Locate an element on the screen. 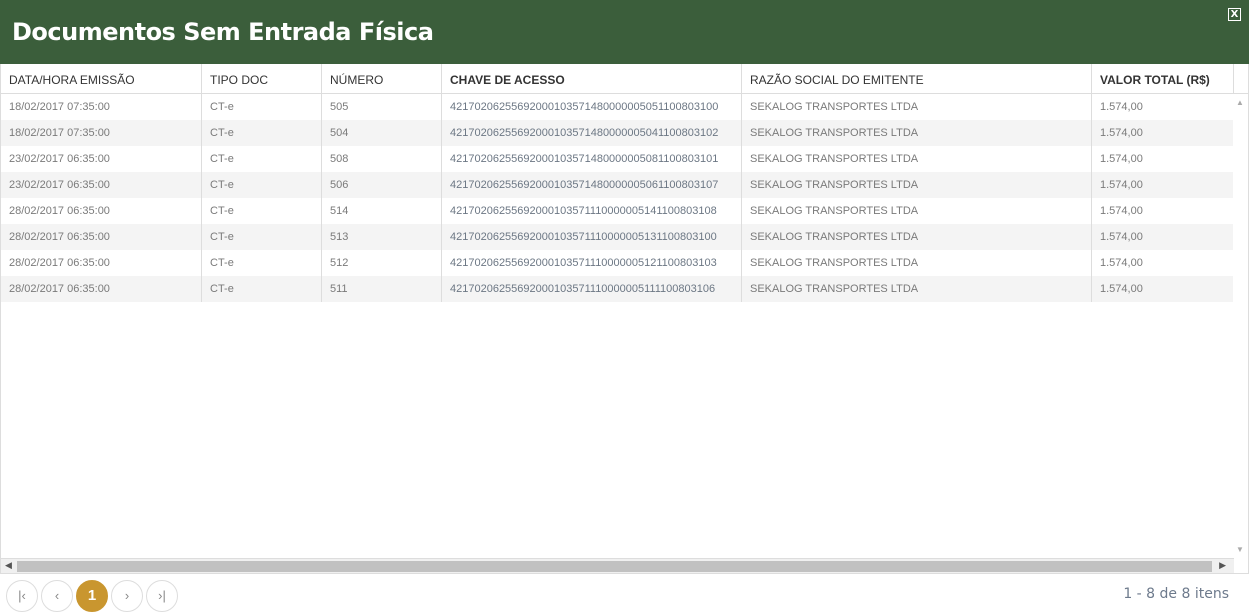 This screenshot has height=615, width=1249. column-header-valor-total: VALOR TOTAL (R$) is located at coordinates (1163, 79).